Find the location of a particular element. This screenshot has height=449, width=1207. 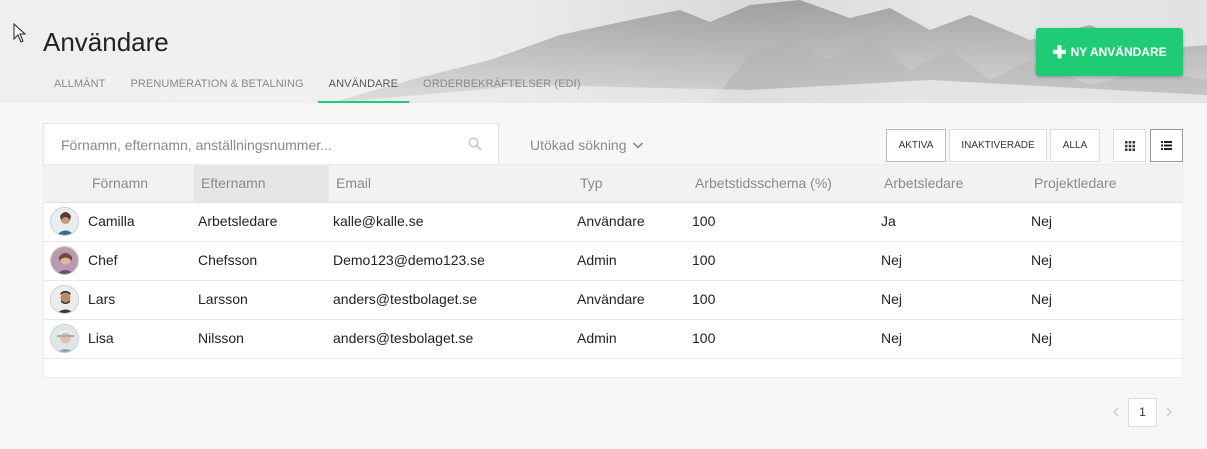

cell-supervisor: Ja is located at coordinates (888, 221).